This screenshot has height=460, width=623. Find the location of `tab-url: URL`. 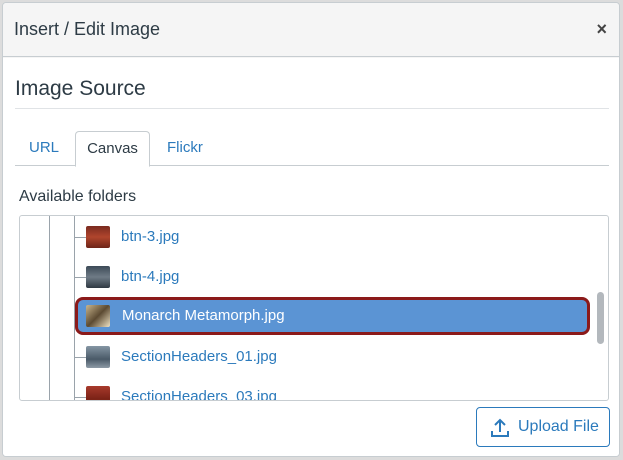

tab-url: URL is located at coordinates (44, 148).